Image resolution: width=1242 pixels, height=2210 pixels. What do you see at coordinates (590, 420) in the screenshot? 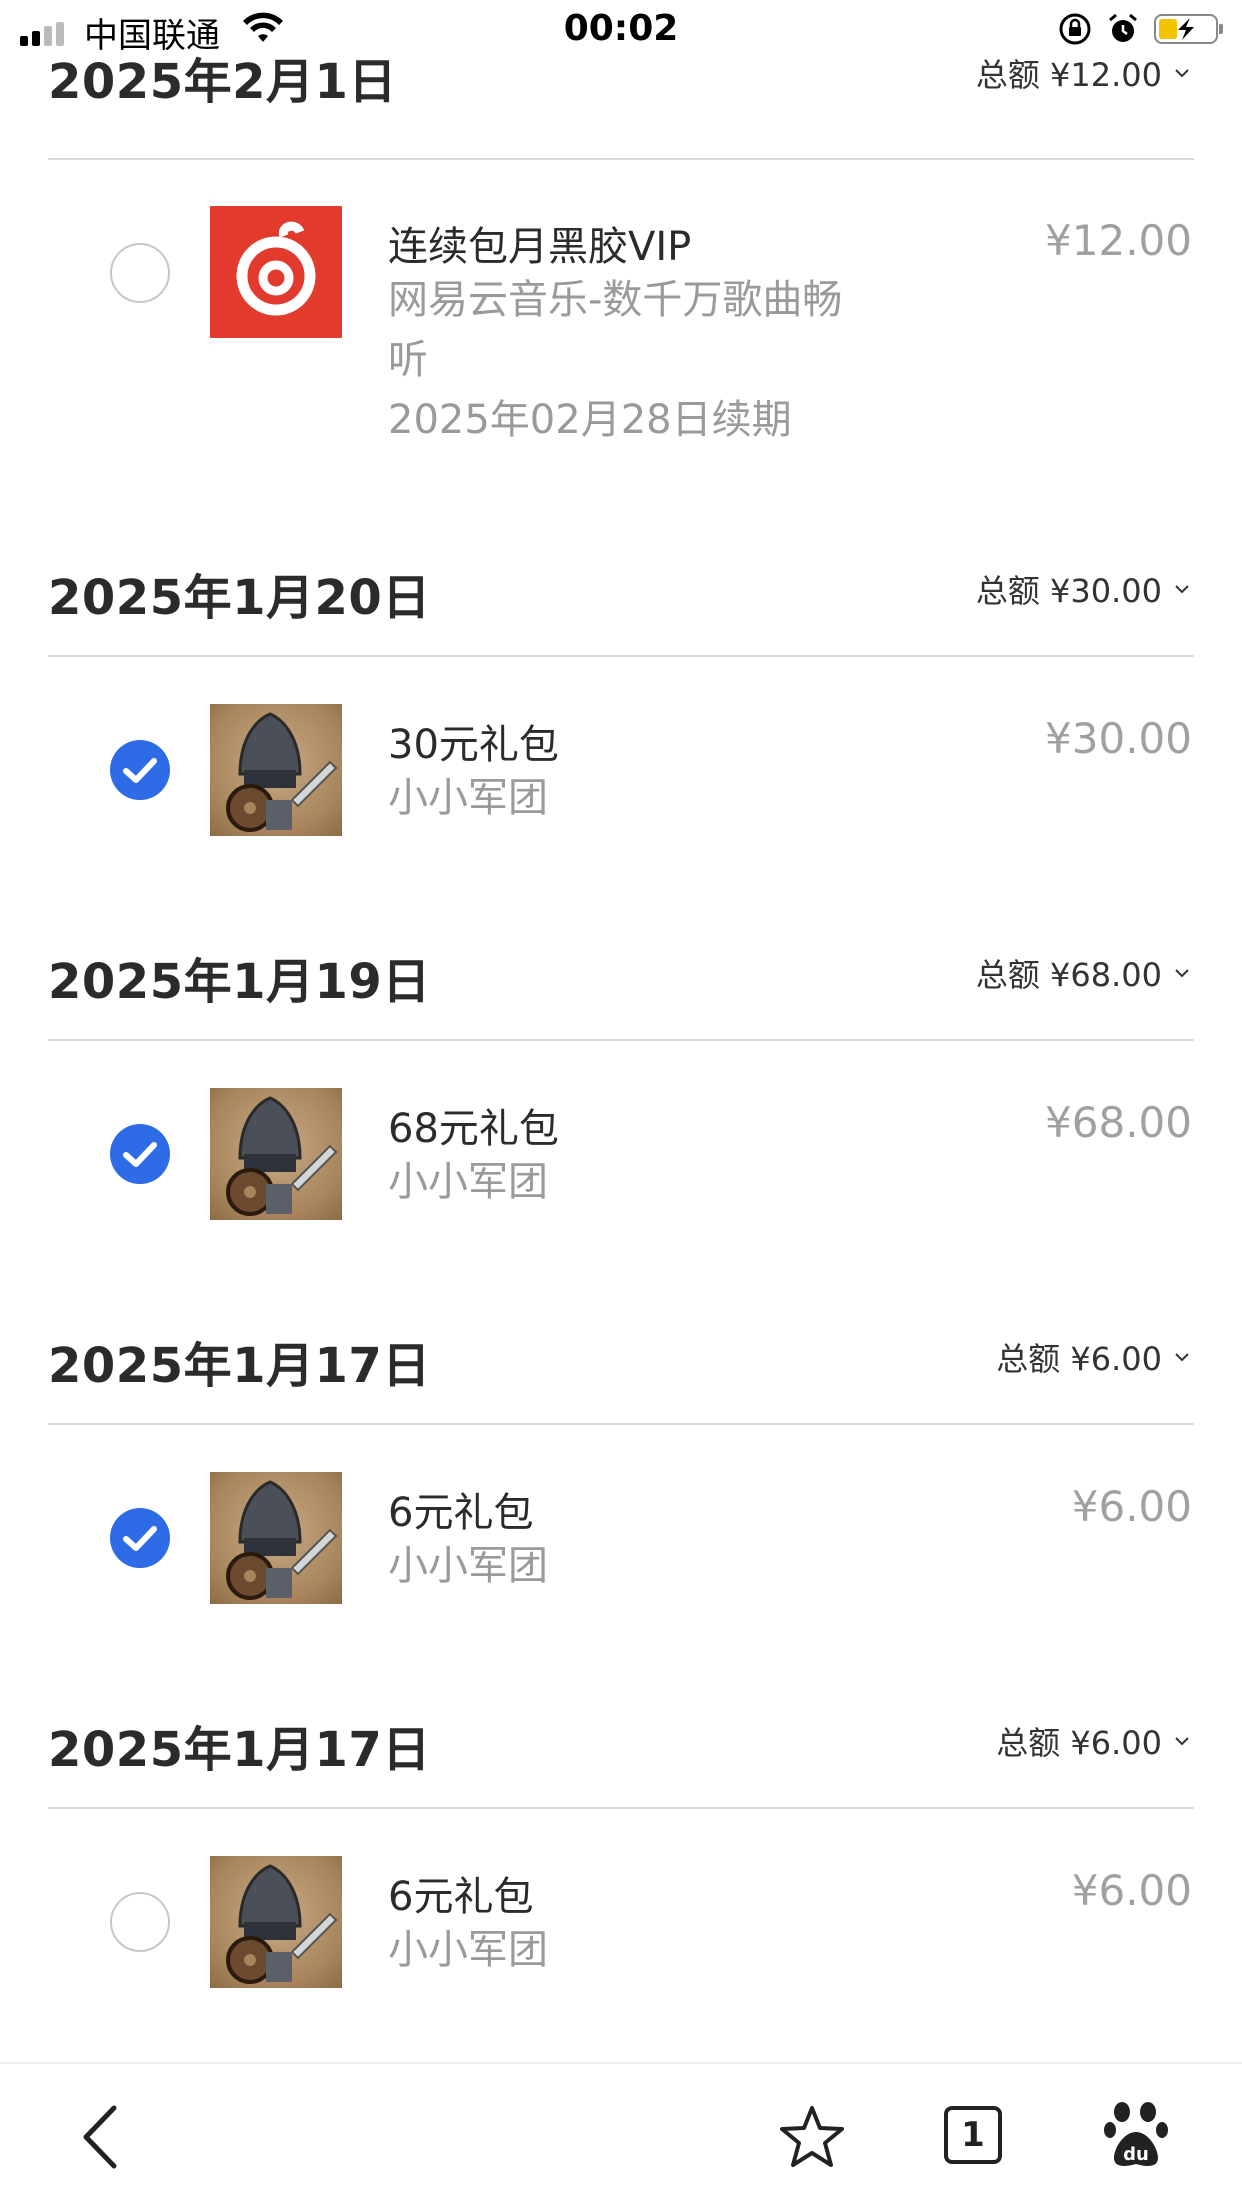
I see `renewal-date: 2025年02月28日续期` at bounding box center [590, 420].